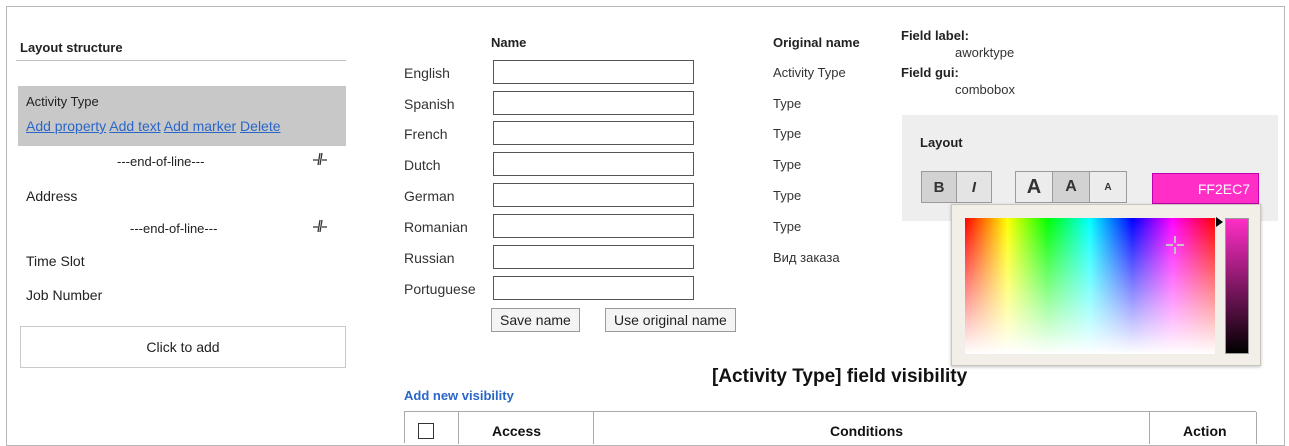 The image size is (1289, 446). Describe the element at coordinates (71, 47) in the screenshot. I see `layout-structure-title: Layout structure` at that location.